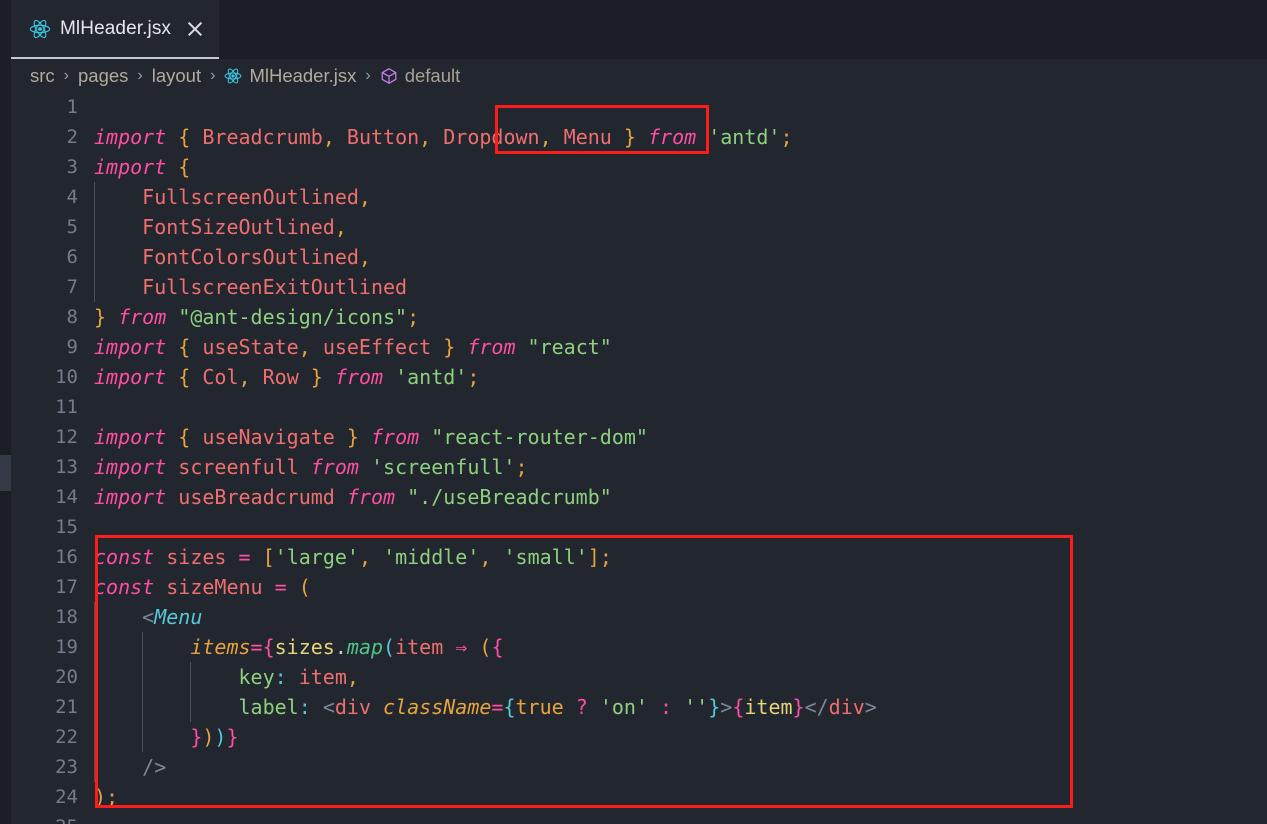 The height and width of the screenshot is (824, 1267). I want to click on code-line-content: import screenfull from 'screenfull';, so click(311, 467).